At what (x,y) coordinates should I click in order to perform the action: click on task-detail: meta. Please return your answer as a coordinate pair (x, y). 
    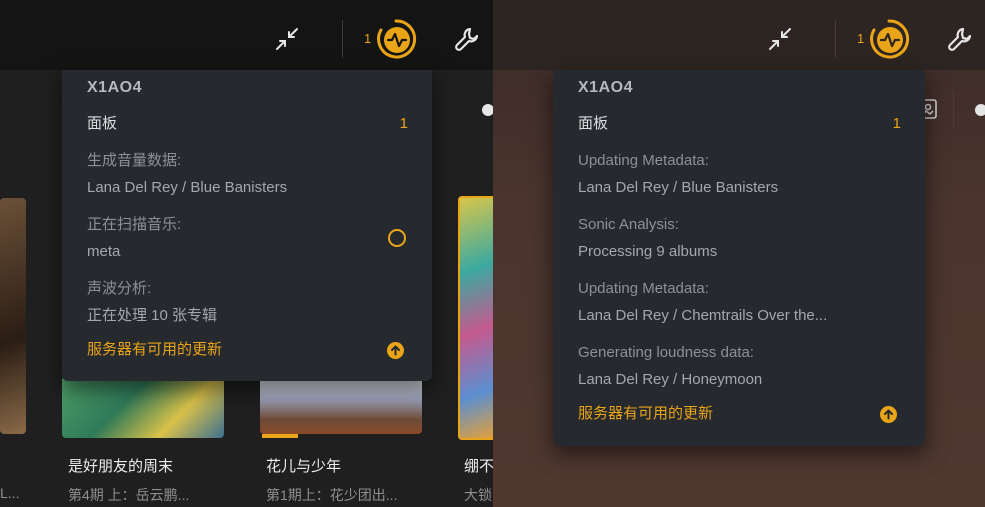
    Looking at the image, I should click on (104, 251).